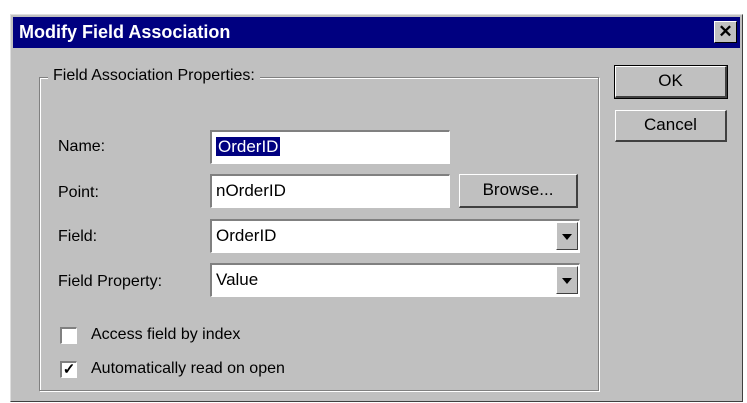 The height and width of the screenshot is (403, 747). What do you see at coordinates (188, 368) in the screenshot?
I see `auto-read-label: Automatically read on open` at bounding box center [188, 368].